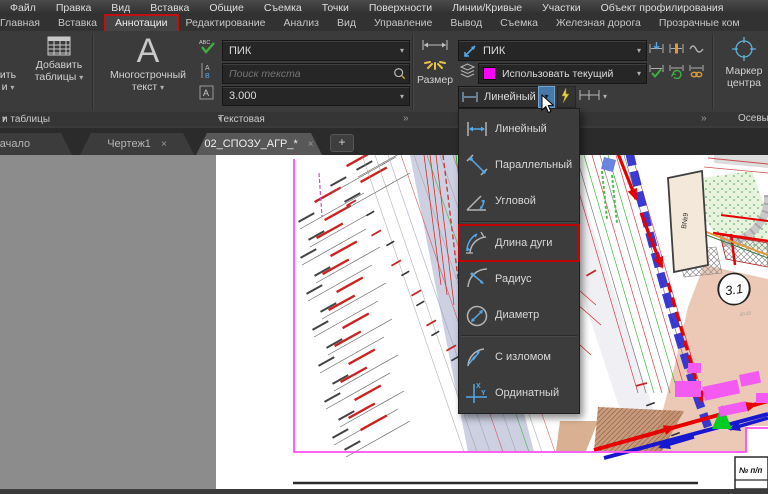  I want to click on menu-surfaces: Поверхности, so click(400, 8).